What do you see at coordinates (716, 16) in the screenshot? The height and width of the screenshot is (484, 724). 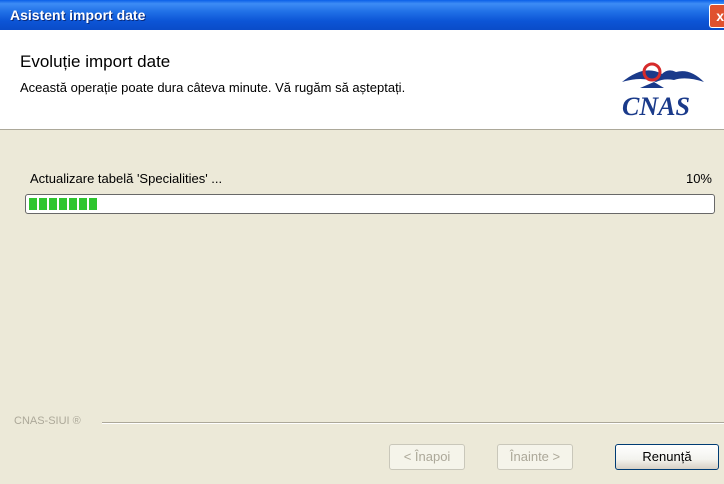 I see `close-icon: x` at bounding box center [716, 16].